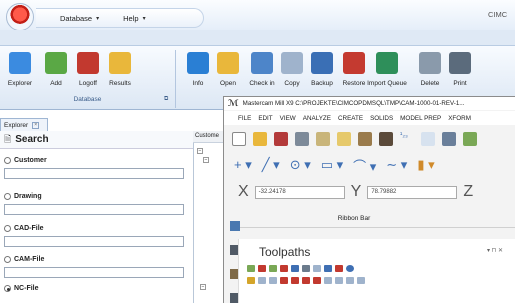 The width and height of the screenshot is (515, 303). I want to click on collapse-icon, so click(350, 280).